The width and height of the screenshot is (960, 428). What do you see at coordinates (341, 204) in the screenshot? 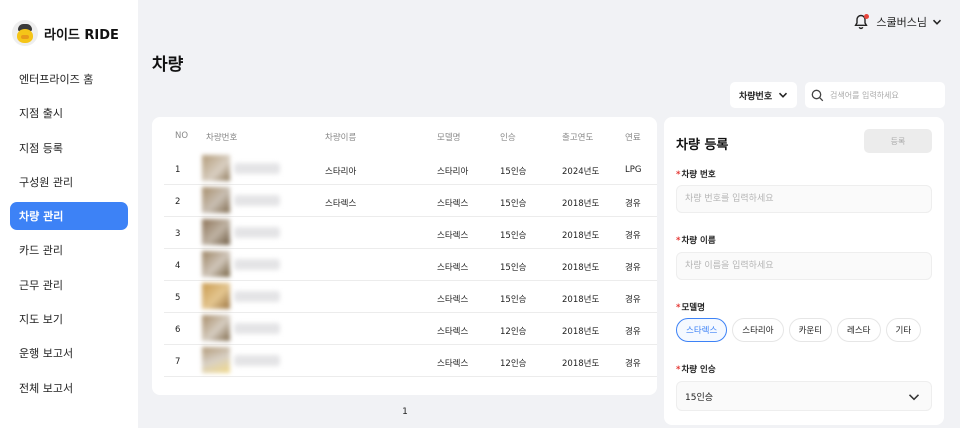
I see `cell-name: 스타렉스` at bounding box center [341, 204].